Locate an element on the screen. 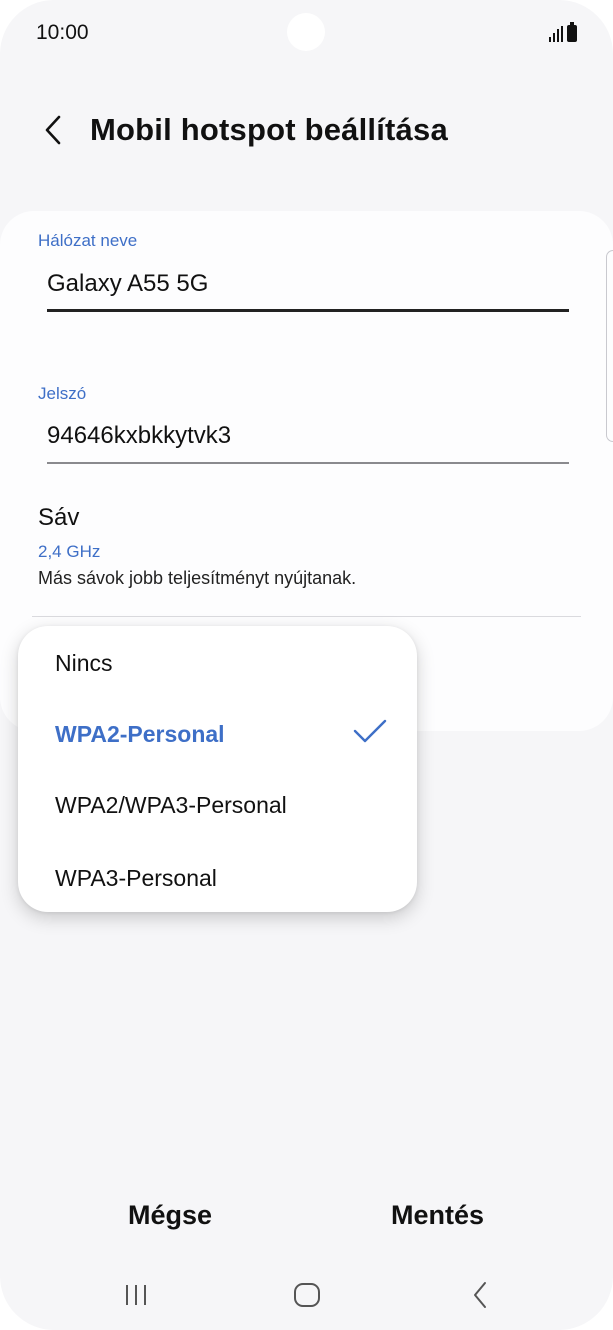  password-label: Jelszó is located at coordinates (62, 393).